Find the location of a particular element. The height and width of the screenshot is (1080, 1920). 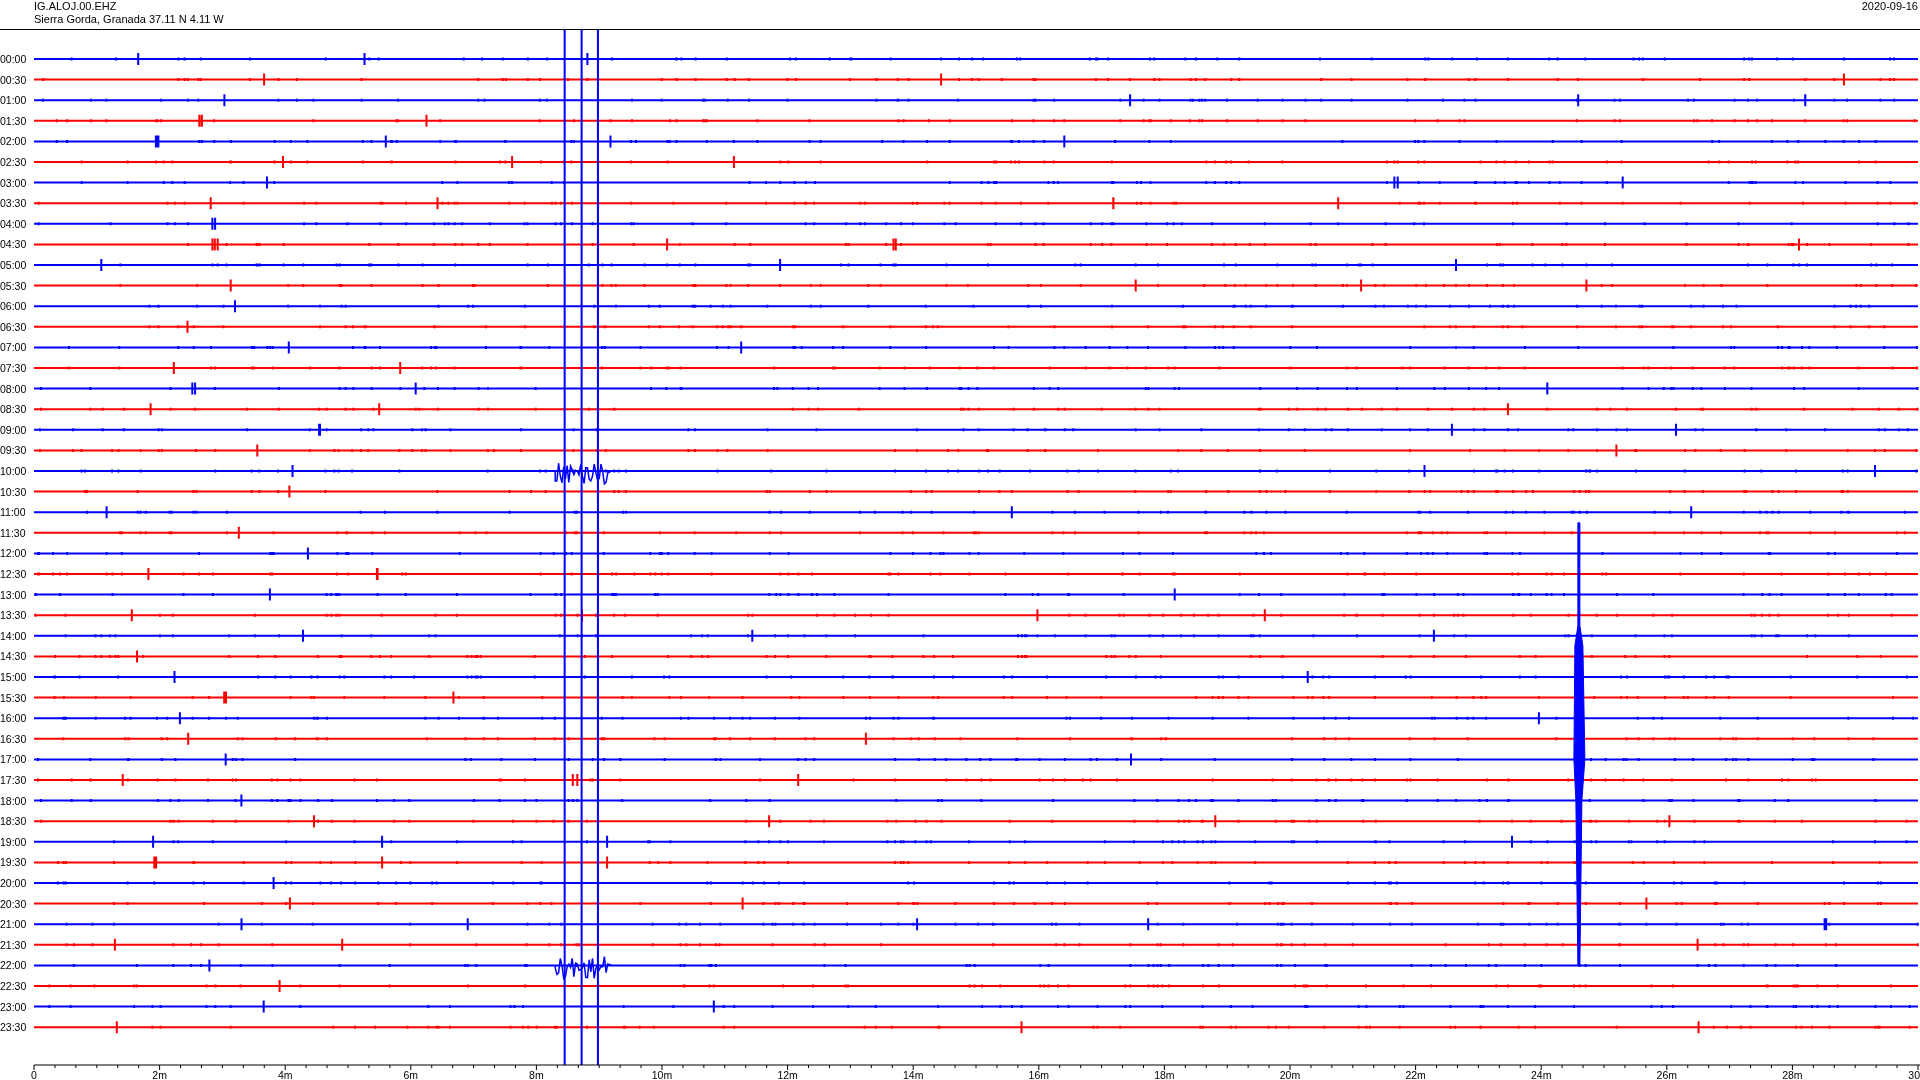

time-label: 11:30 is located at coordinates (13, 532).